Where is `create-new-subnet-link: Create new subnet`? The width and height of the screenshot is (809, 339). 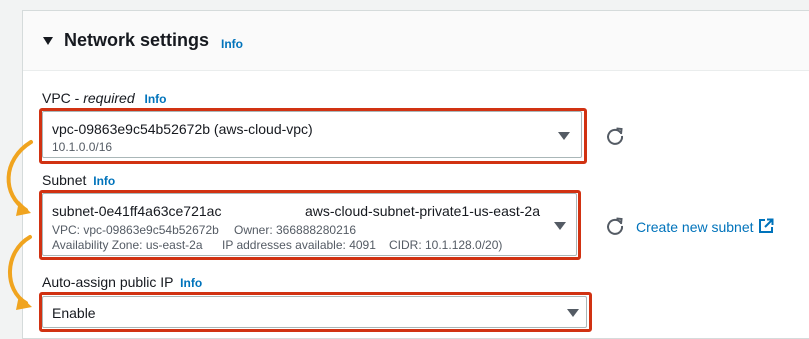 create-new-subnet-link: Create new subnet is located at coordinates (695, 227).